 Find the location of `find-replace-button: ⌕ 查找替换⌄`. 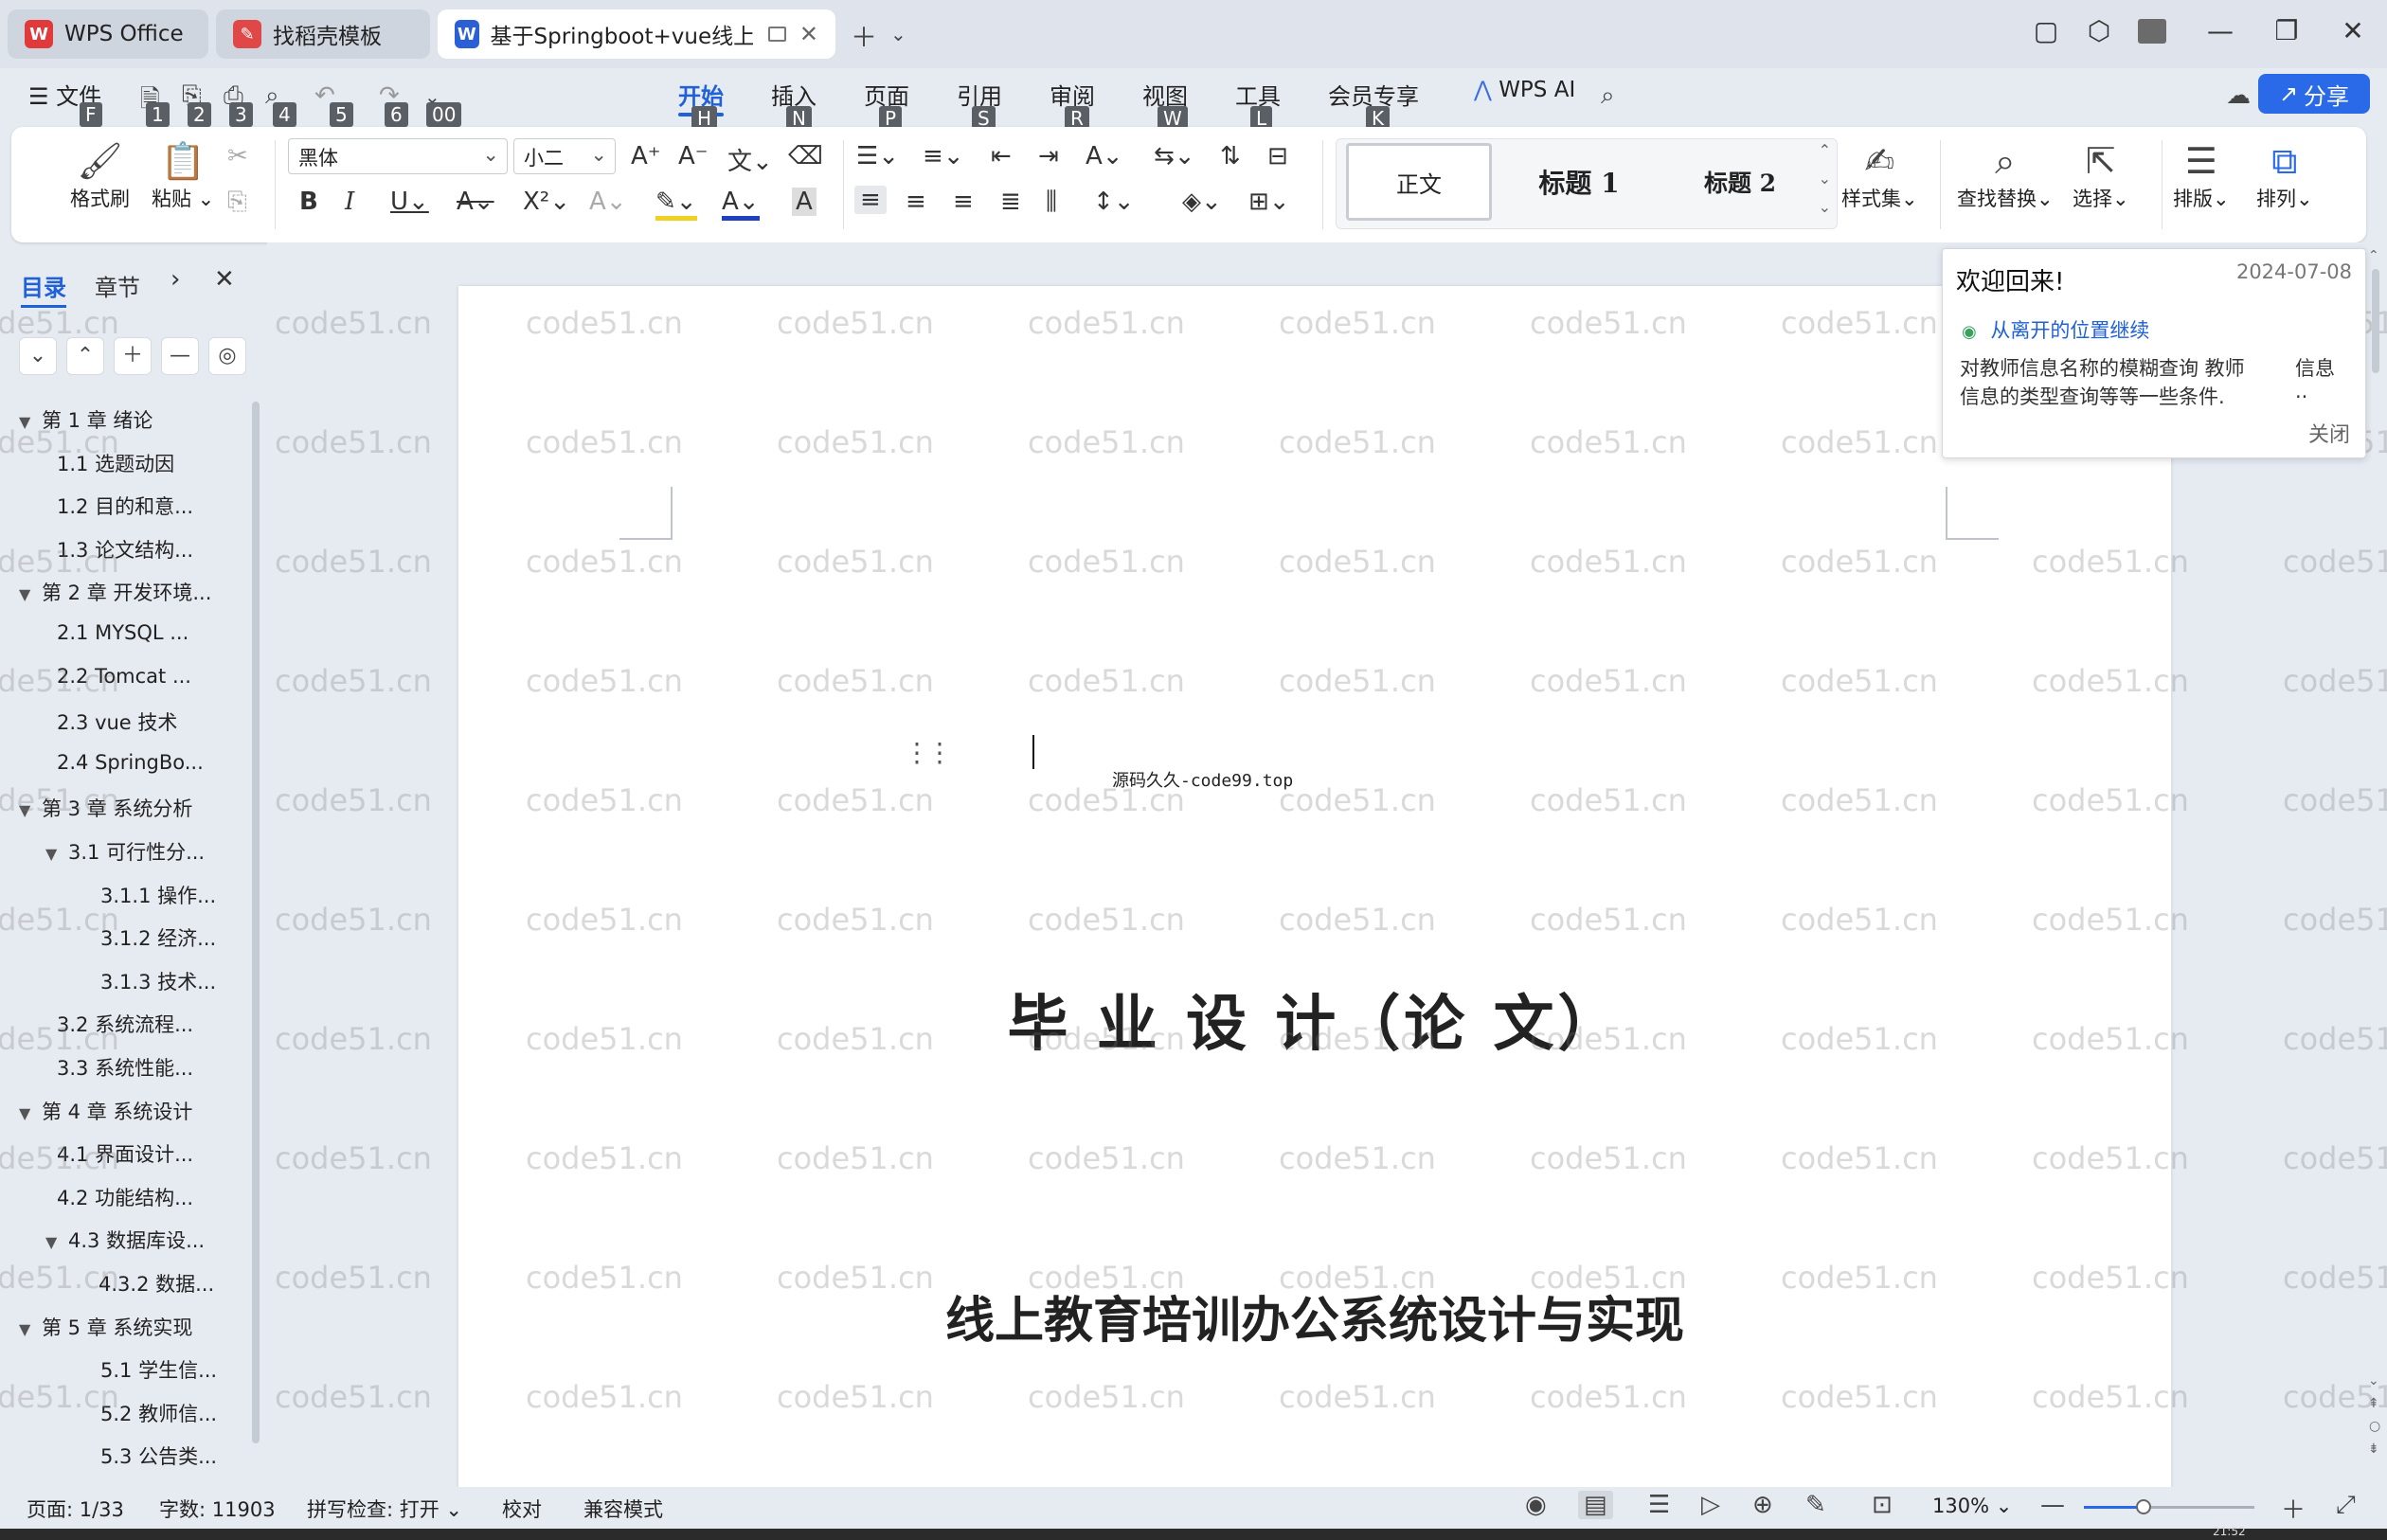

find-replace-button: ⌕ 查找替换⌄ is located at coordinates (2005, 175).